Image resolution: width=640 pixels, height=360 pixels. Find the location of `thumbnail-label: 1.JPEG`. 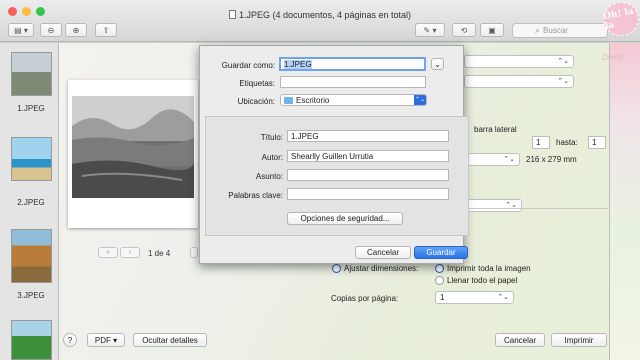

thumbnail-label: 1.JPEG is located at coordinates (31, 108).